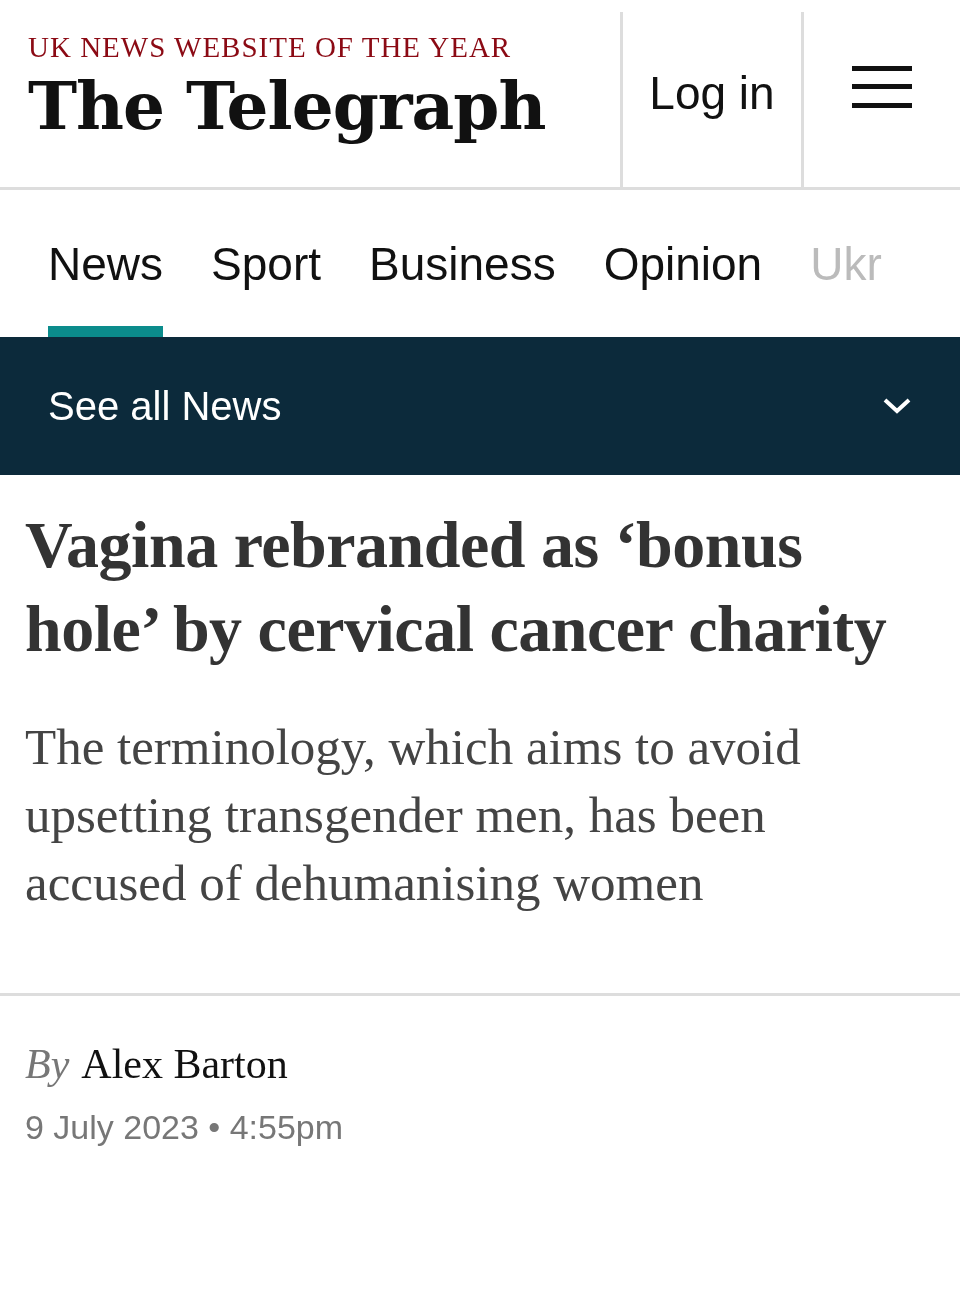 The height and width of the screenshot is (1314, 960). What do you see at coordinates (287, 106) in the screenshot?
I see `logo: The Telegraph` at bounding box center [287, 106].